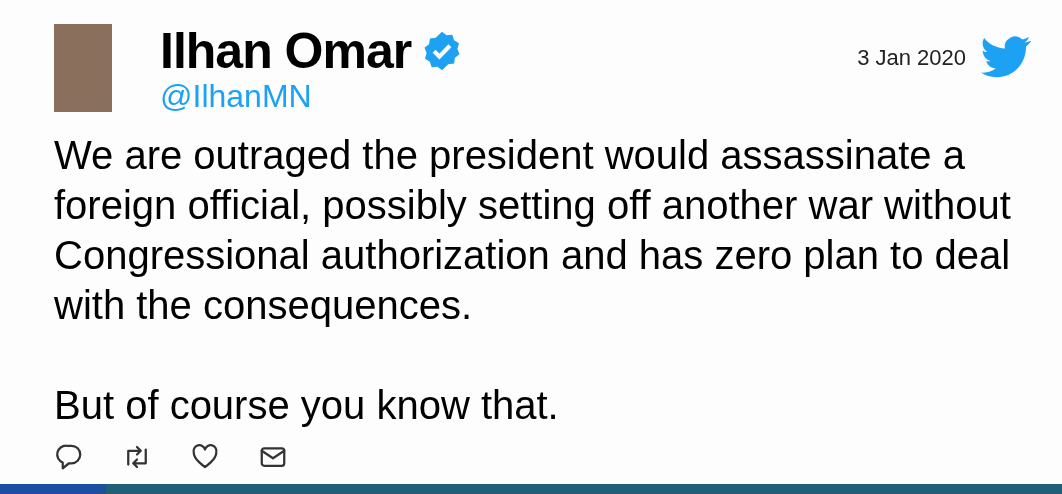  What do you see at coordinates (69, 457) in the screenshot?
I see `reply-icon` at bounding box center [69, 457].